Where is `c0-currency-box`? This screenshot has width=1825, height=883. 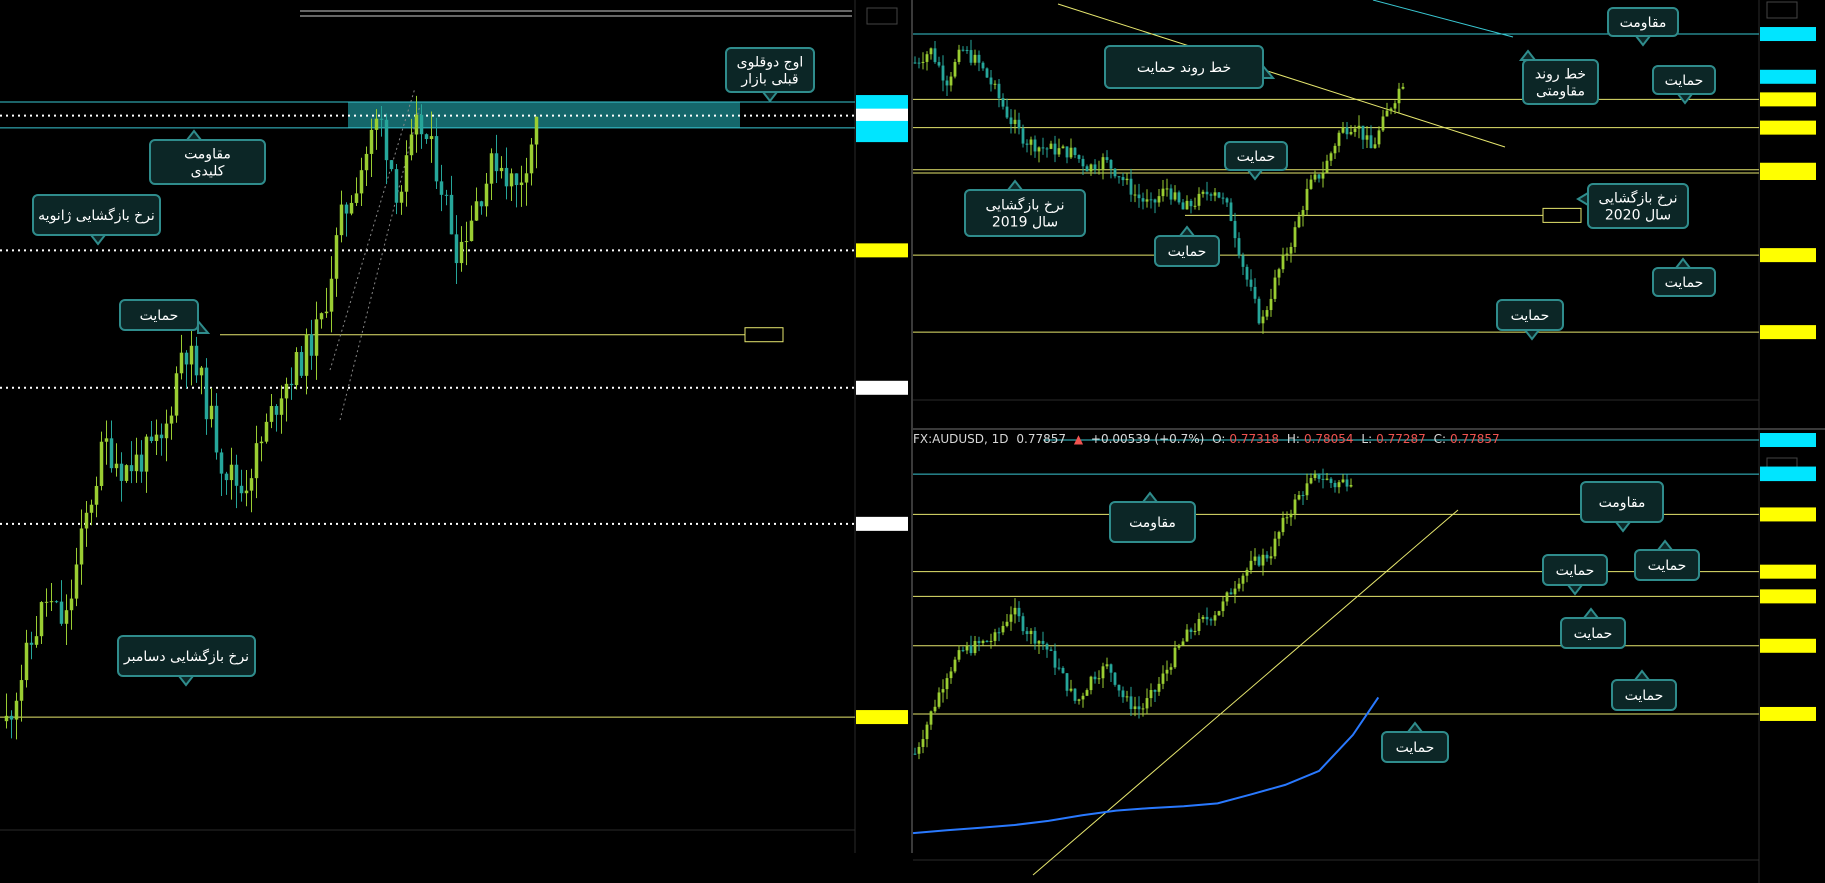 c0-currency-box is located at coordinates (882, 16).